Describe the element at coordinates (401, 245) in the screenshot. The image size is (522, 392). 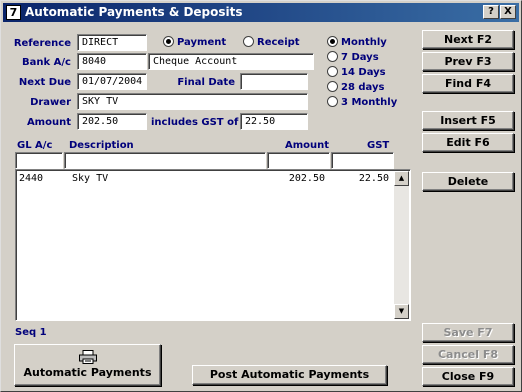
I see `list-scrollbar: ▲ ▼` at that location.